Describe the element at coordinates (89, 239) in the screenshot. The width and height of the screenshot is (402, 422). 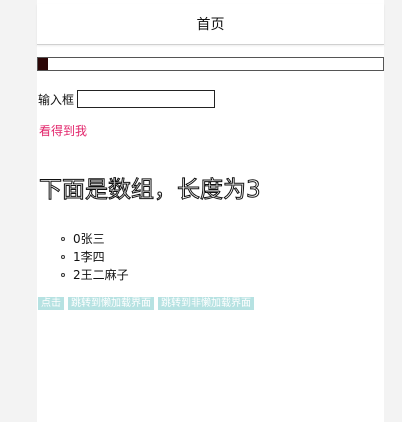
I see `list-item-text: 0张三` at that location.